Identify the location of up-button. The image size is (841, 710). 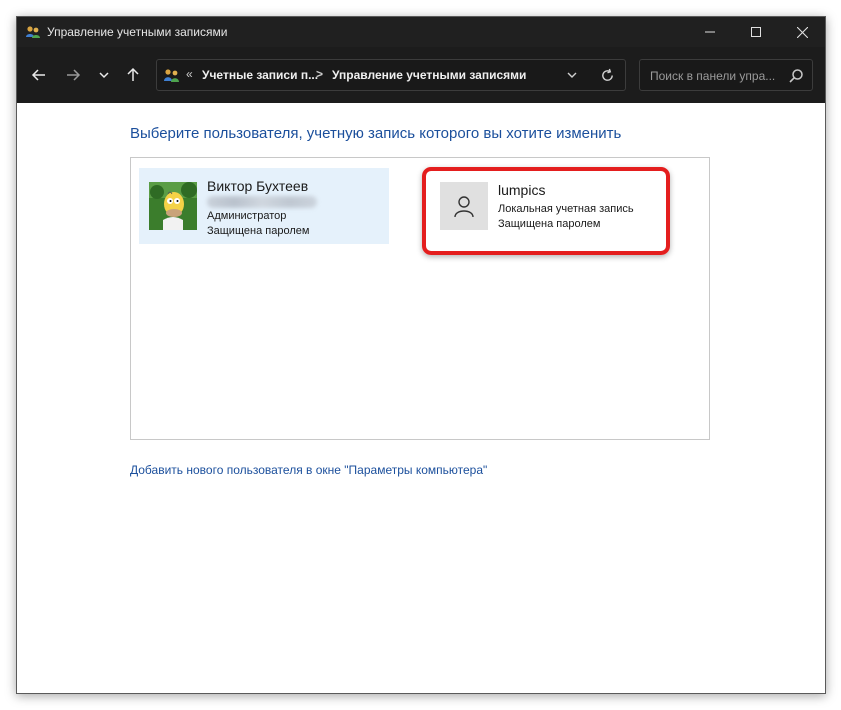
(133, 75).